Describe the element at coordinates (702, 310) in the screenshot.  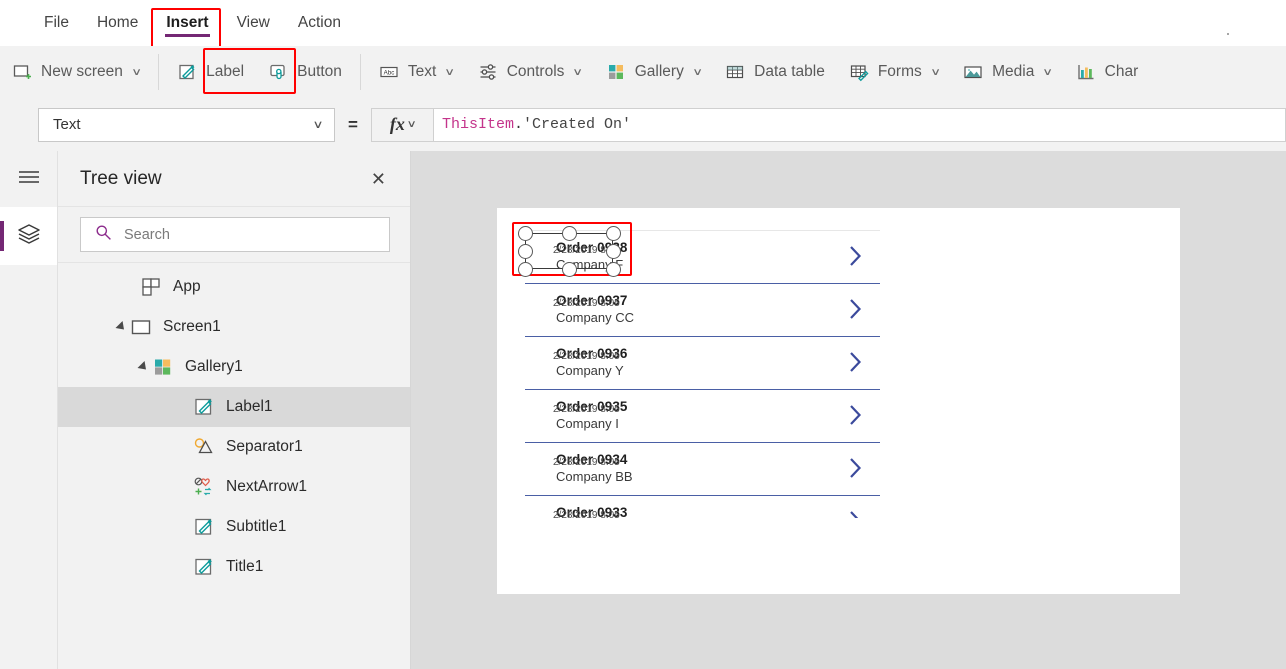
I see `gallery-row: Order 0937 2/28/2019 8:05 Company CC` at that location.